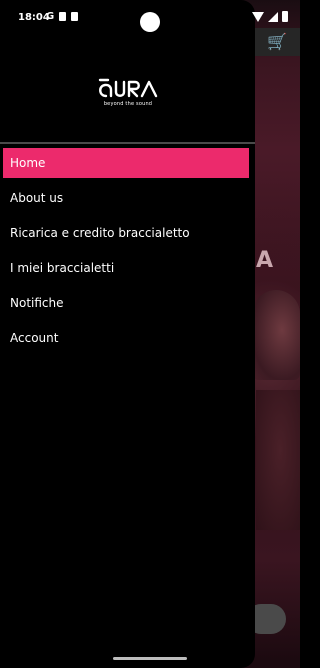 The image size is (320, 668). I want to click on home-indicator, so click(150, 658).